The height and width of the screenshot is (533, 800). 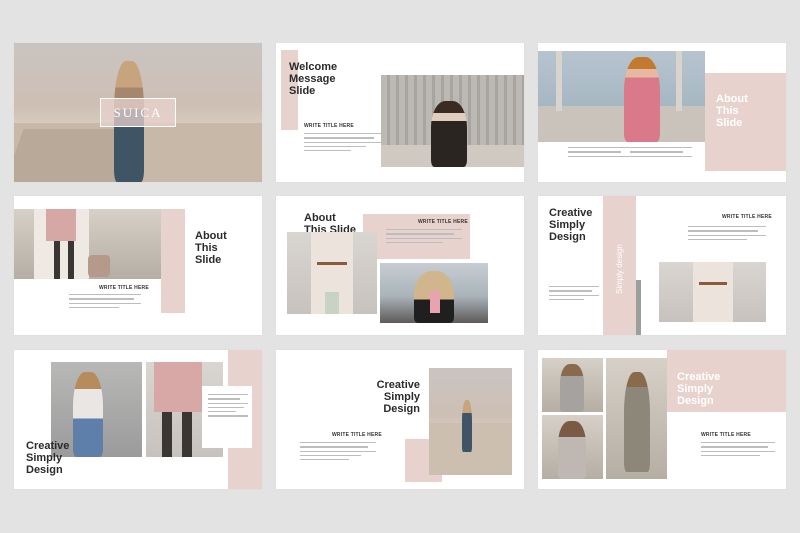 I want to click on slide-title: Welcome Message Slide, so click(x=313, y=79).